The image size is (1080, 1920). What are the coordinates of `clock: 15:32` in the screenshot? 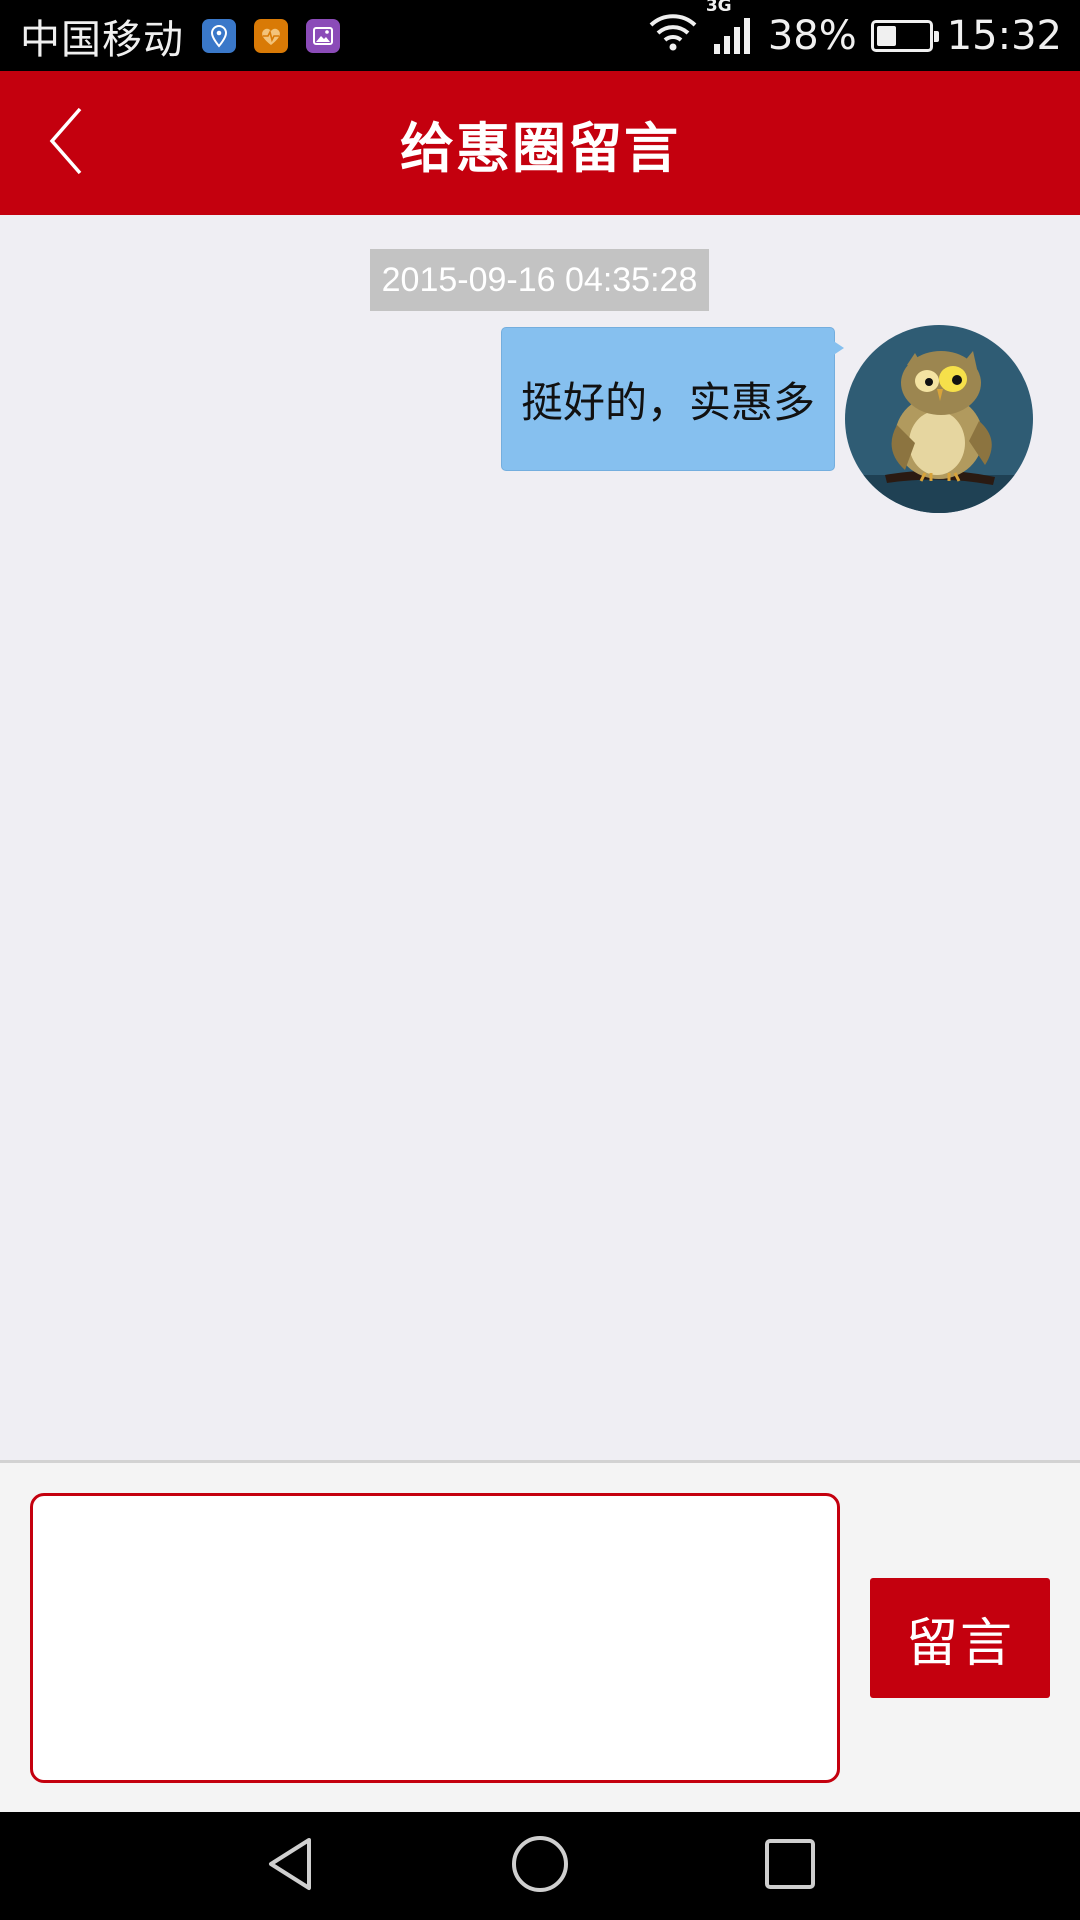 It's located at (1004, 35).